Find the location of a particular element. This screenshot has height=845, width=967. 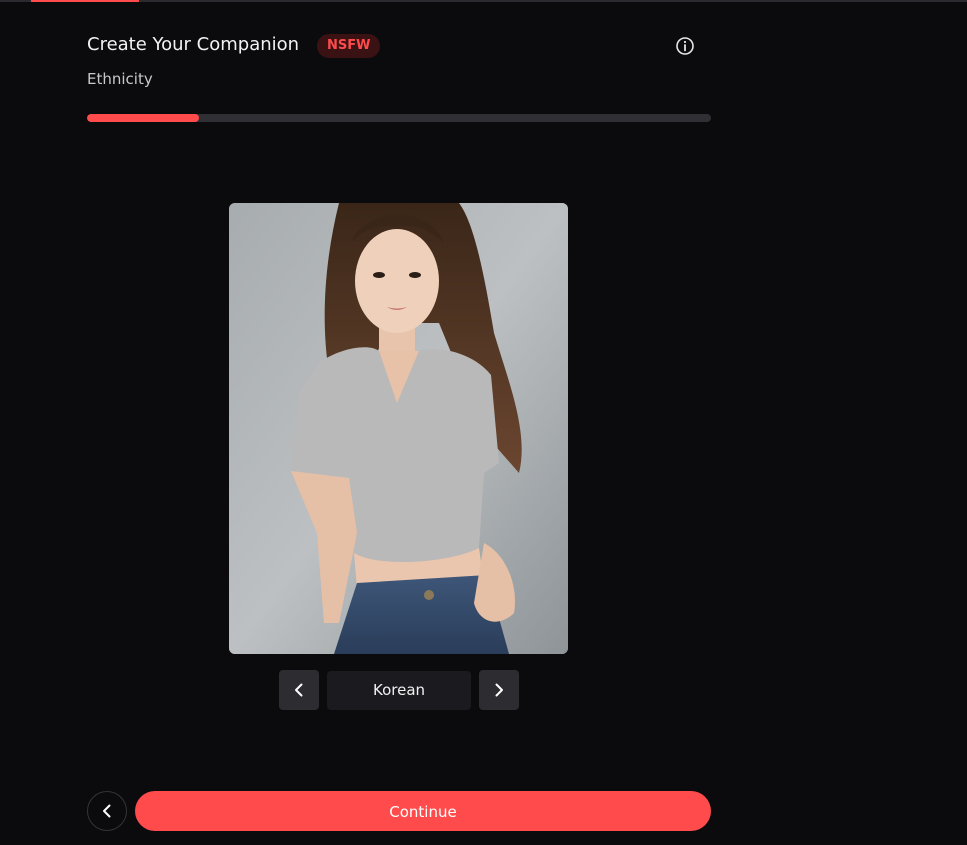

nsfw-badge: NSFW is located at coordinates (349, 46).